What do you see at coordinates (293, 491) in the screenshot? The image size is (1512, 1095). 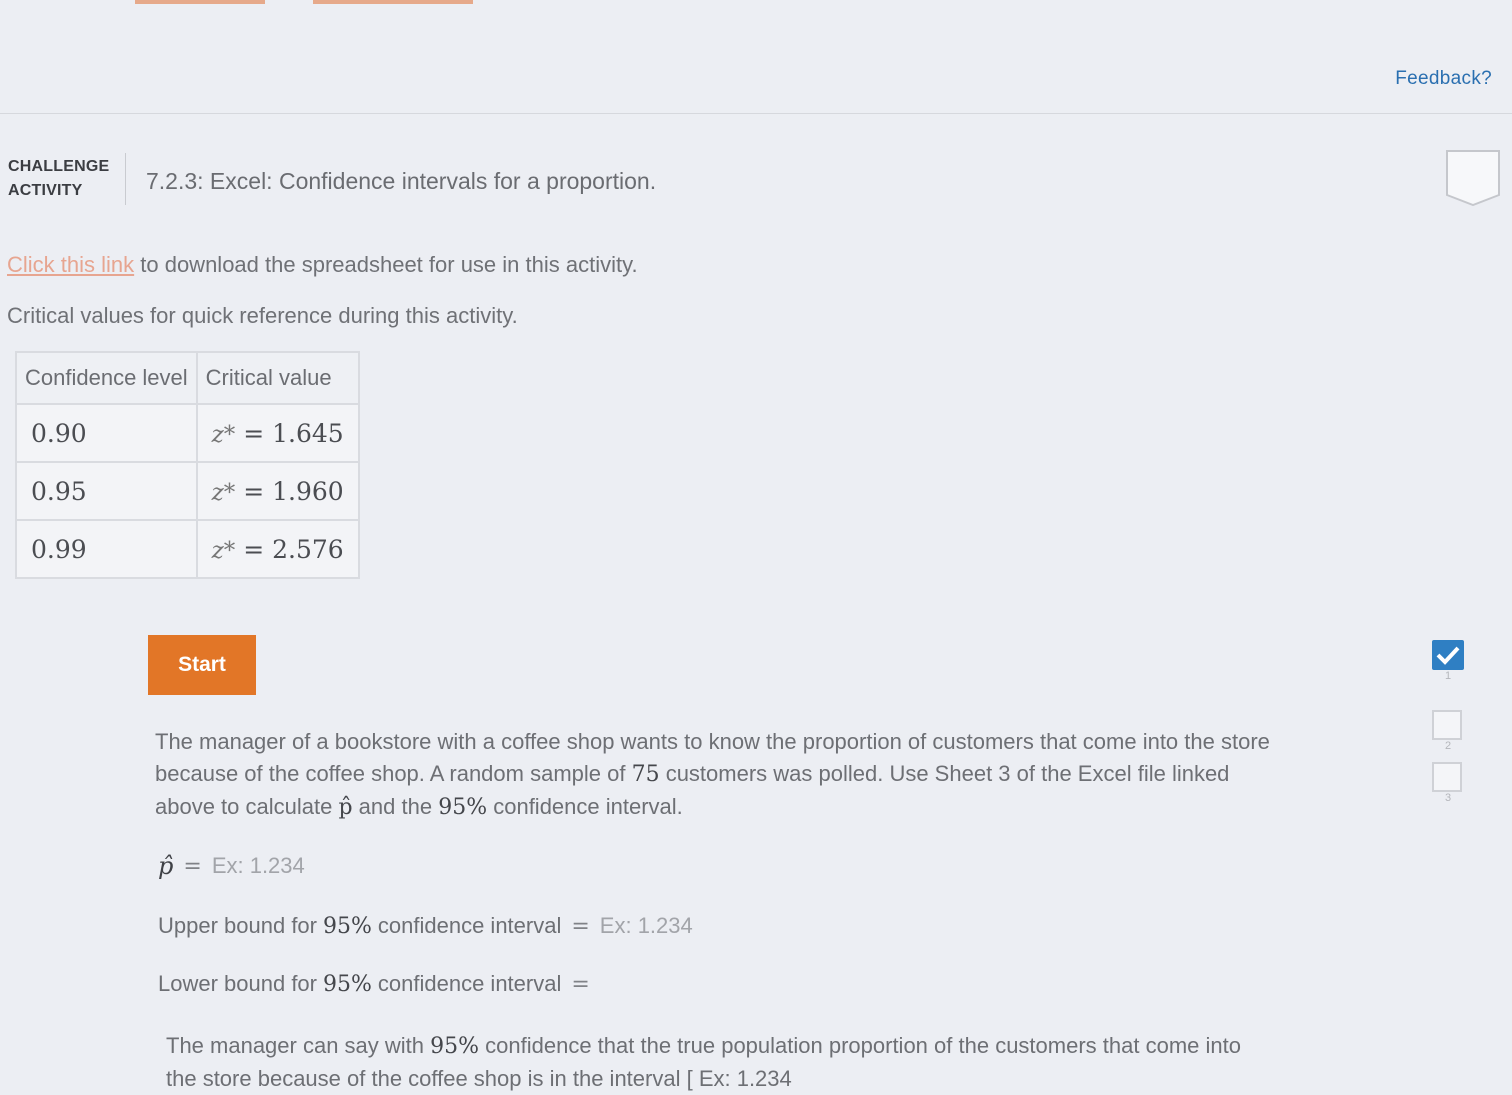 I see `critical-value: = 1.960` at bounding box center [293, 491].